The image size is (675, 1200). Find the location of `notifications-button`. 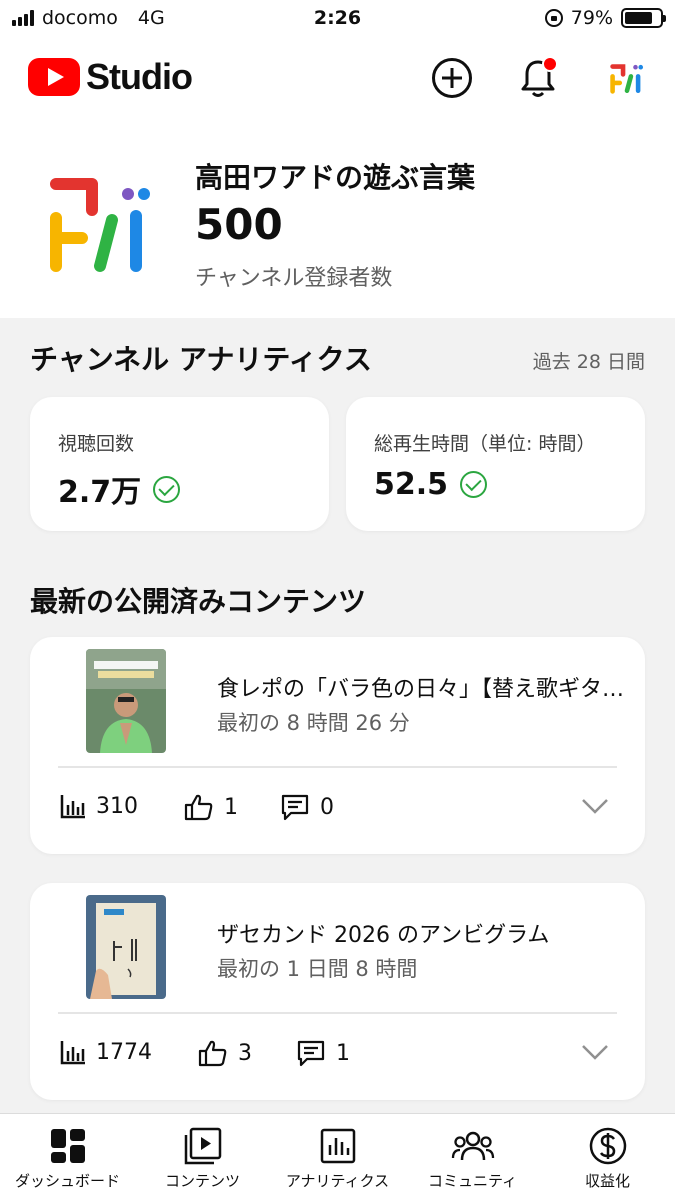

notifications-button is located at coordinates (538, 78).